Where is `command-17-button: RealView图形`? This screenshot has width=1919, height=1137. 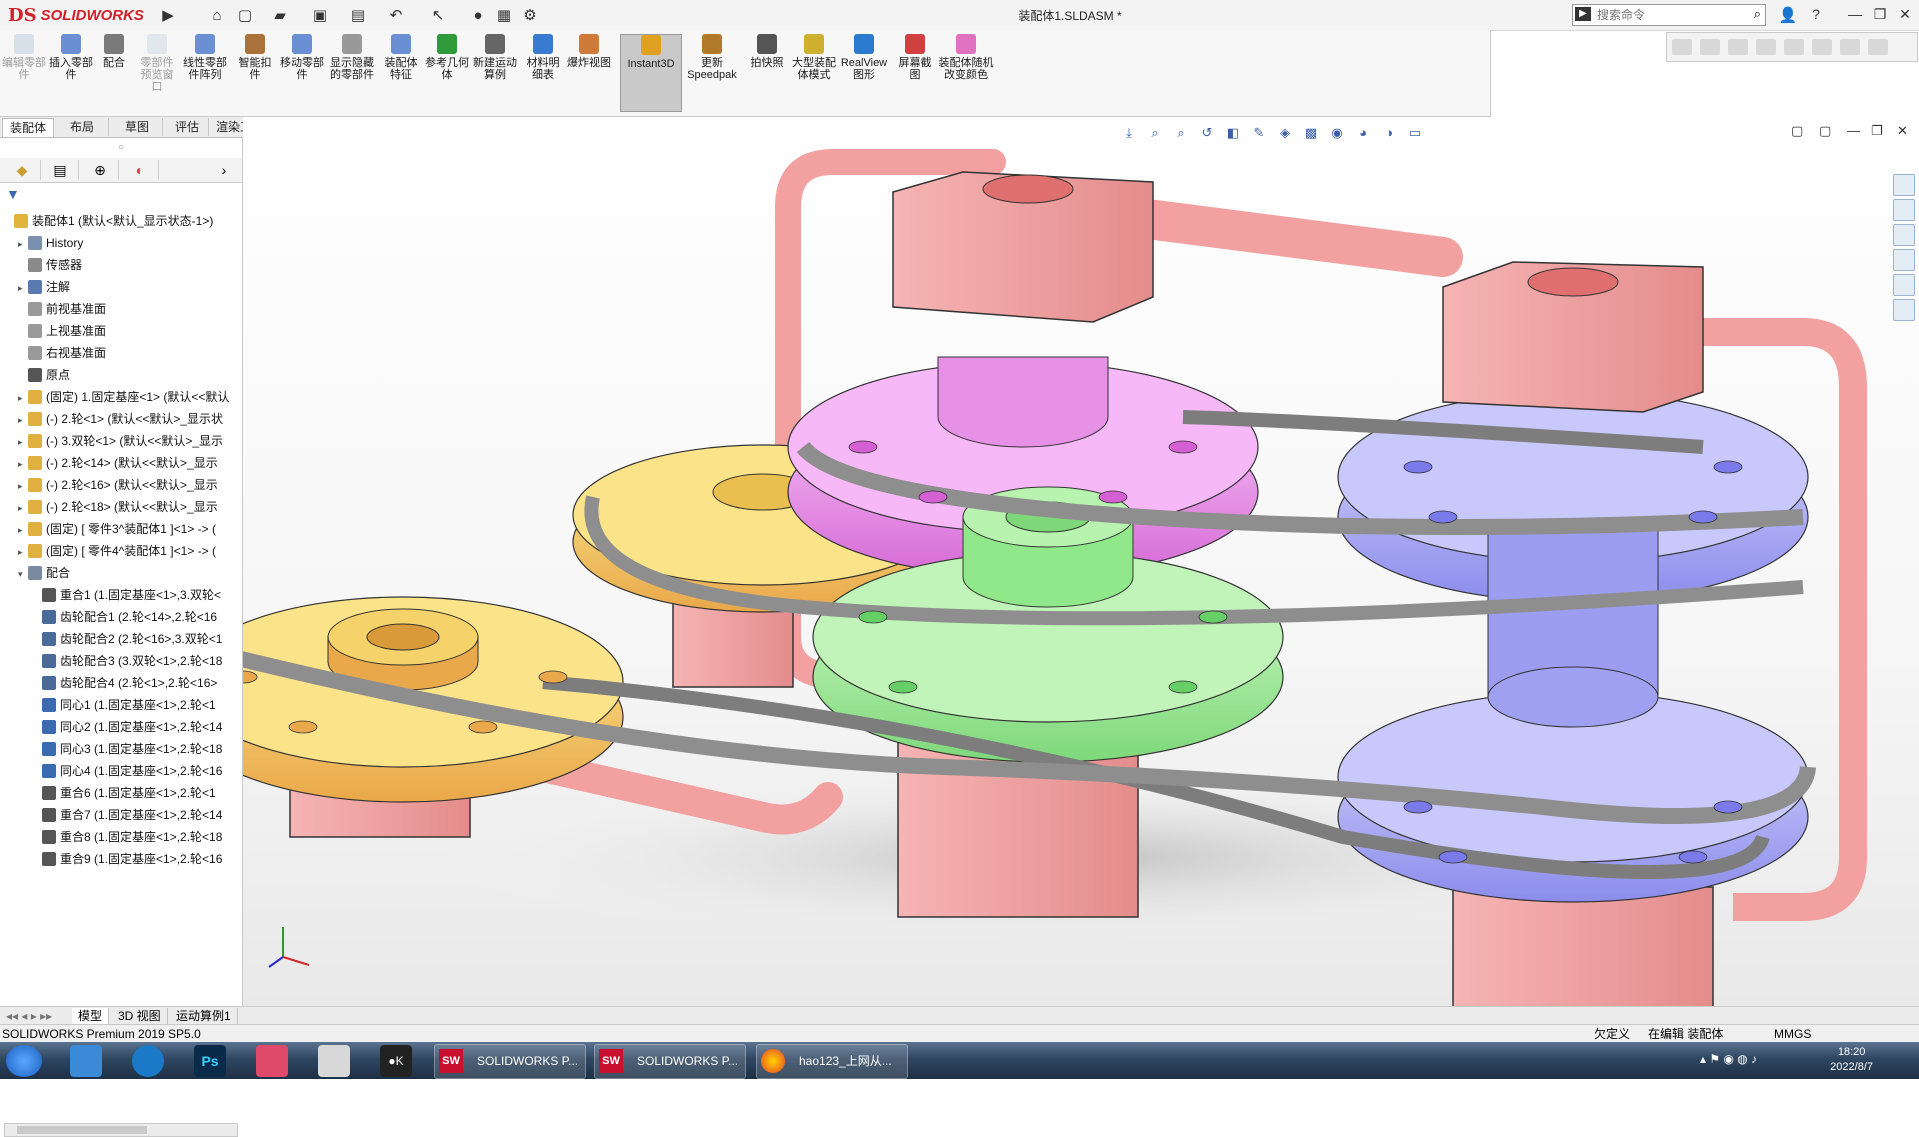
command-17-button: RealView图形 is located at coordinates (864, 72).